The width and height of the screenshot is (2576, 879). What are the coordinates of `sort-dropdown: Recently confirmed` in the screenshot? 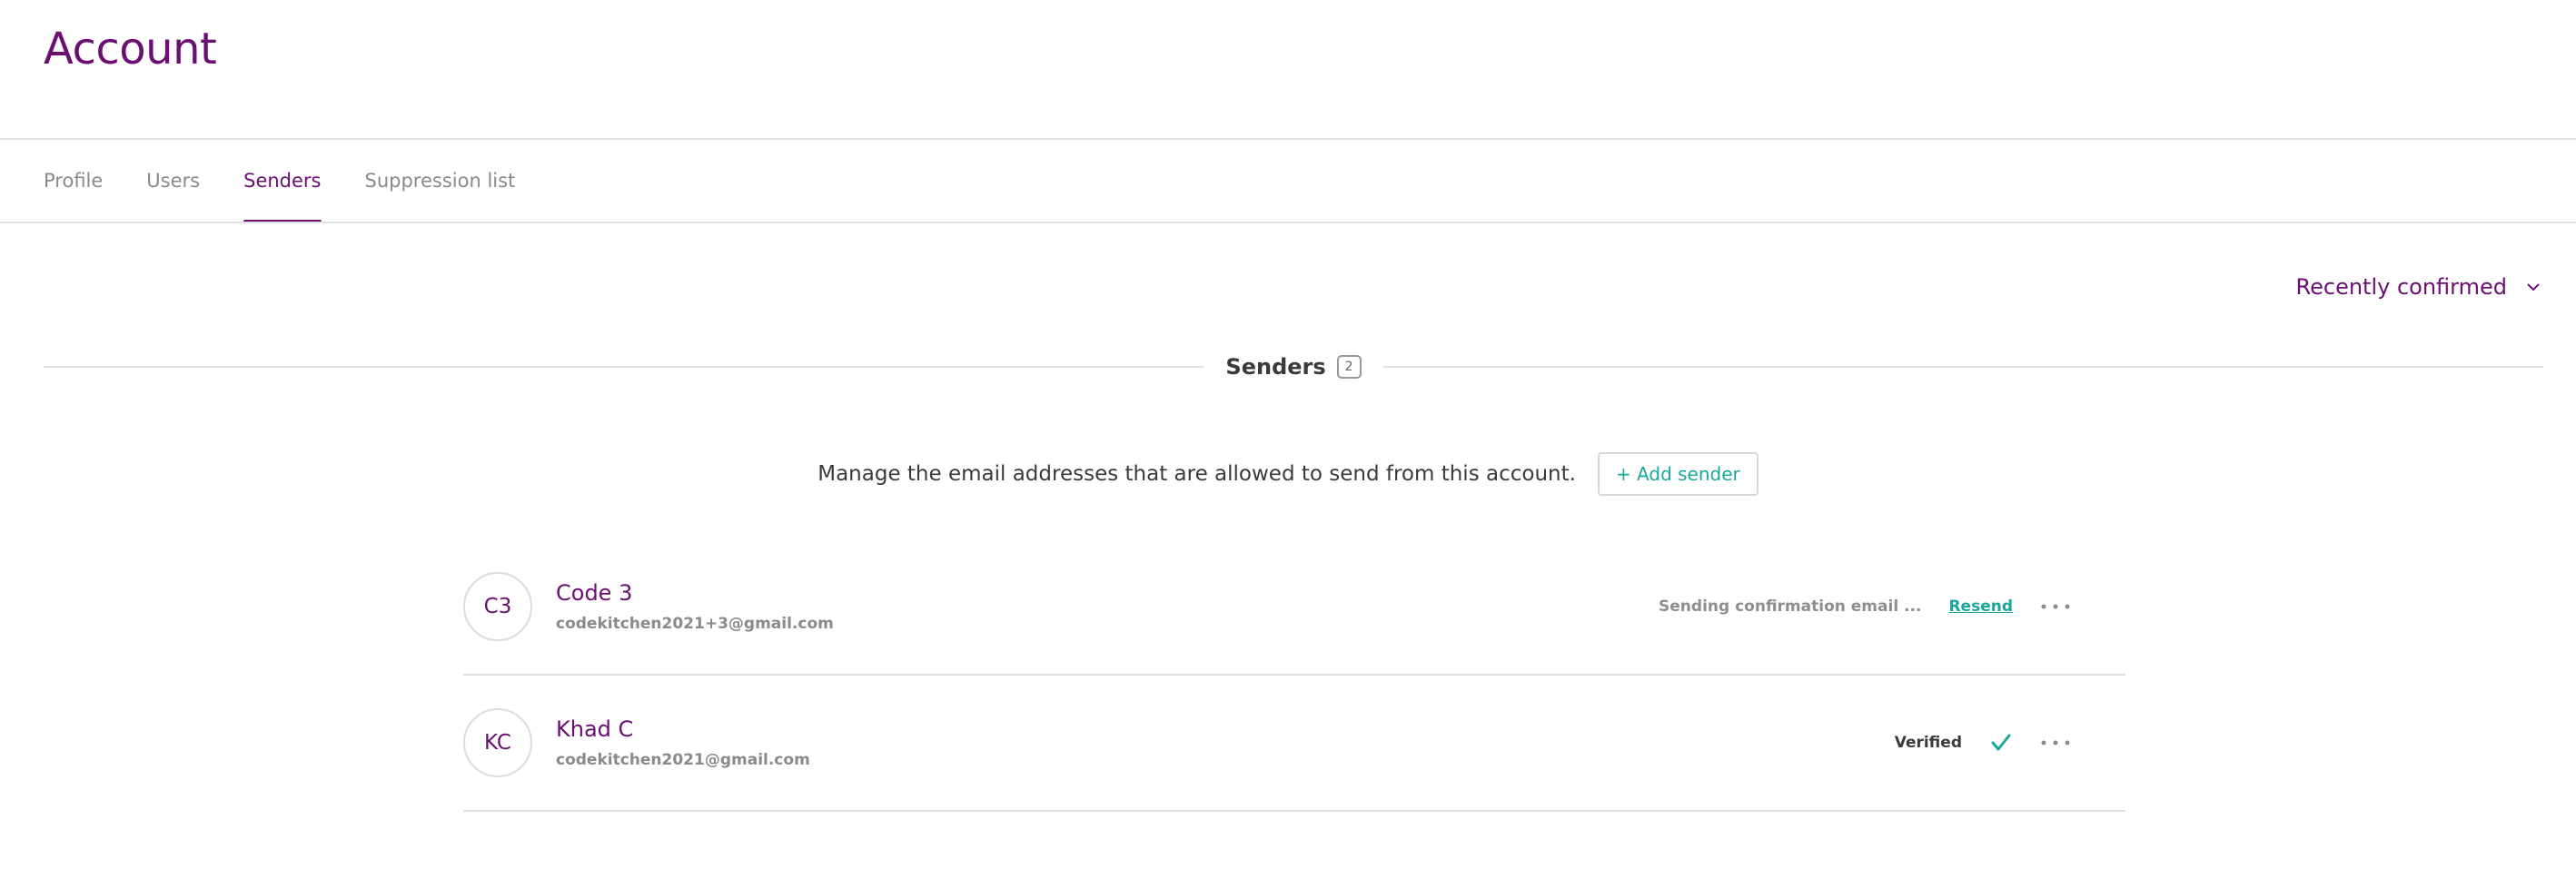 It's located at (2419, 287).